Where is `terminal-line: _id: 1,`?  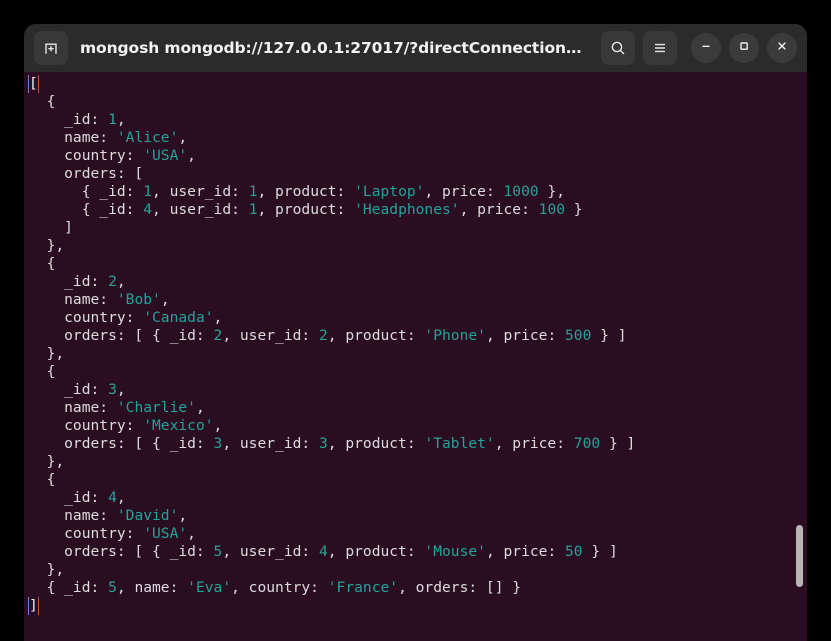
terminal-line: _id: 1, is located at coordinates (332, 120).